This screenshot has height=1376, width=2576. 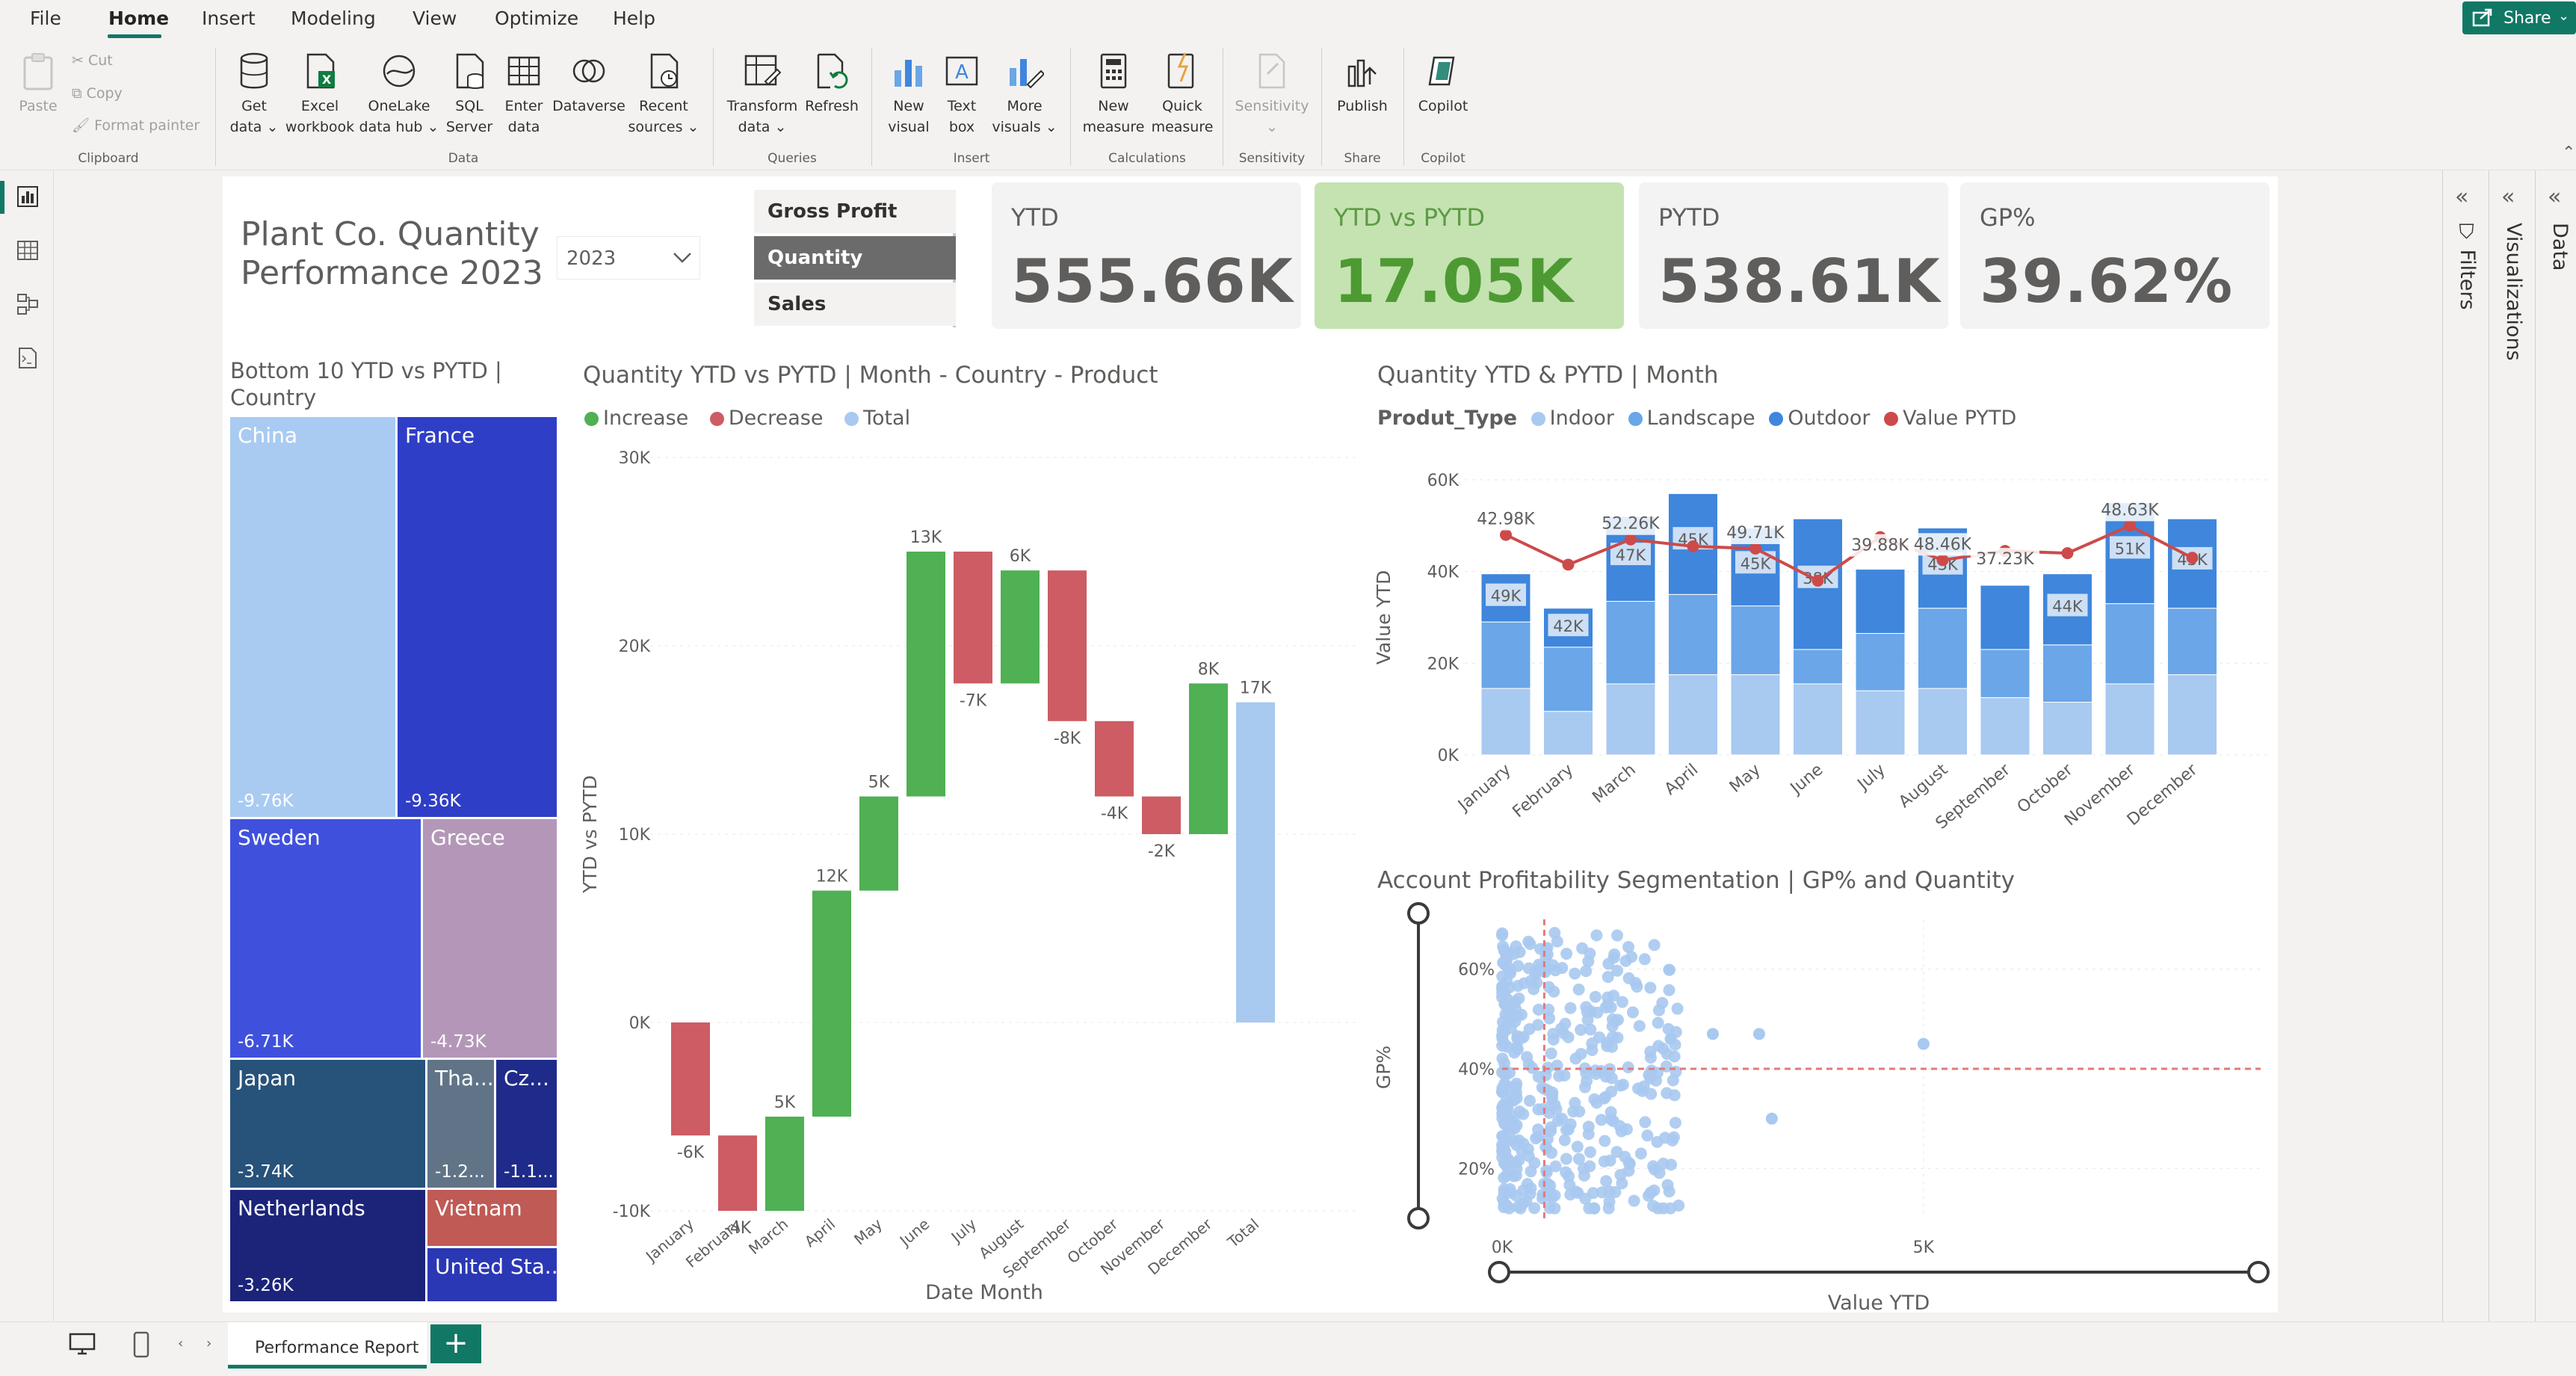 I want to click on previous-page-icon: ‹, so click(x=181, y=1343).